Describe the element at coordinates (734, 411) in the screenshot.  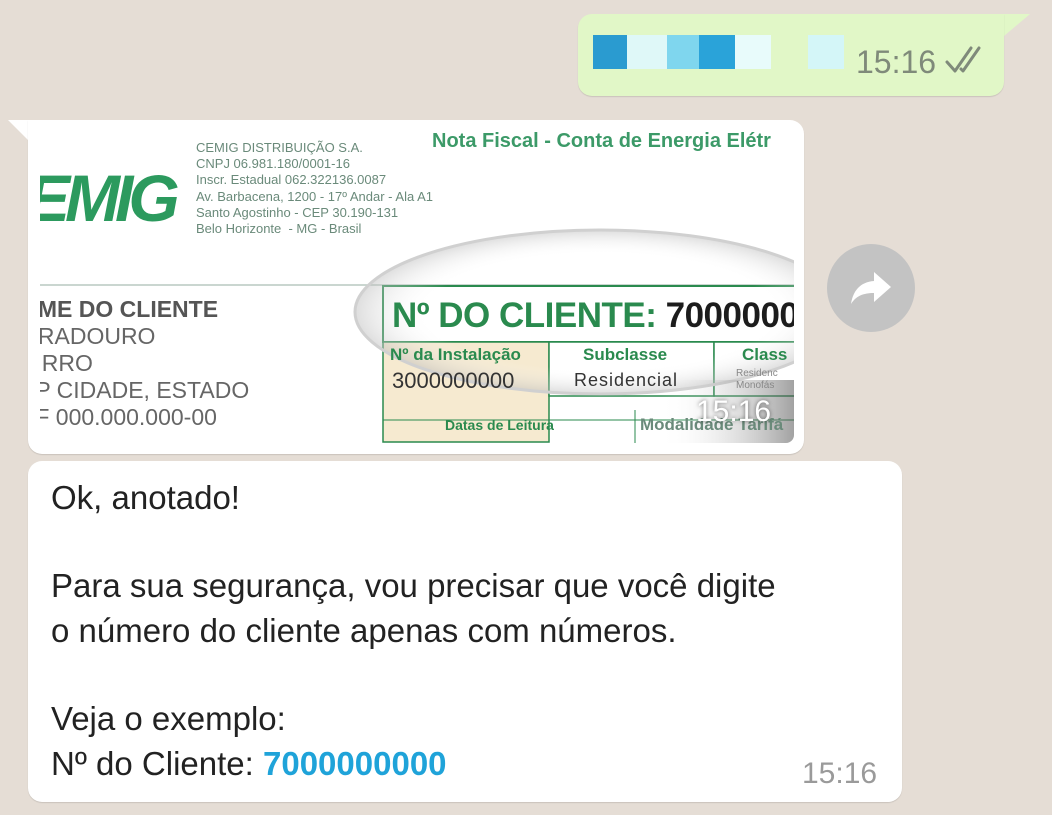
I see `image-message-time: 15:16` at that location.